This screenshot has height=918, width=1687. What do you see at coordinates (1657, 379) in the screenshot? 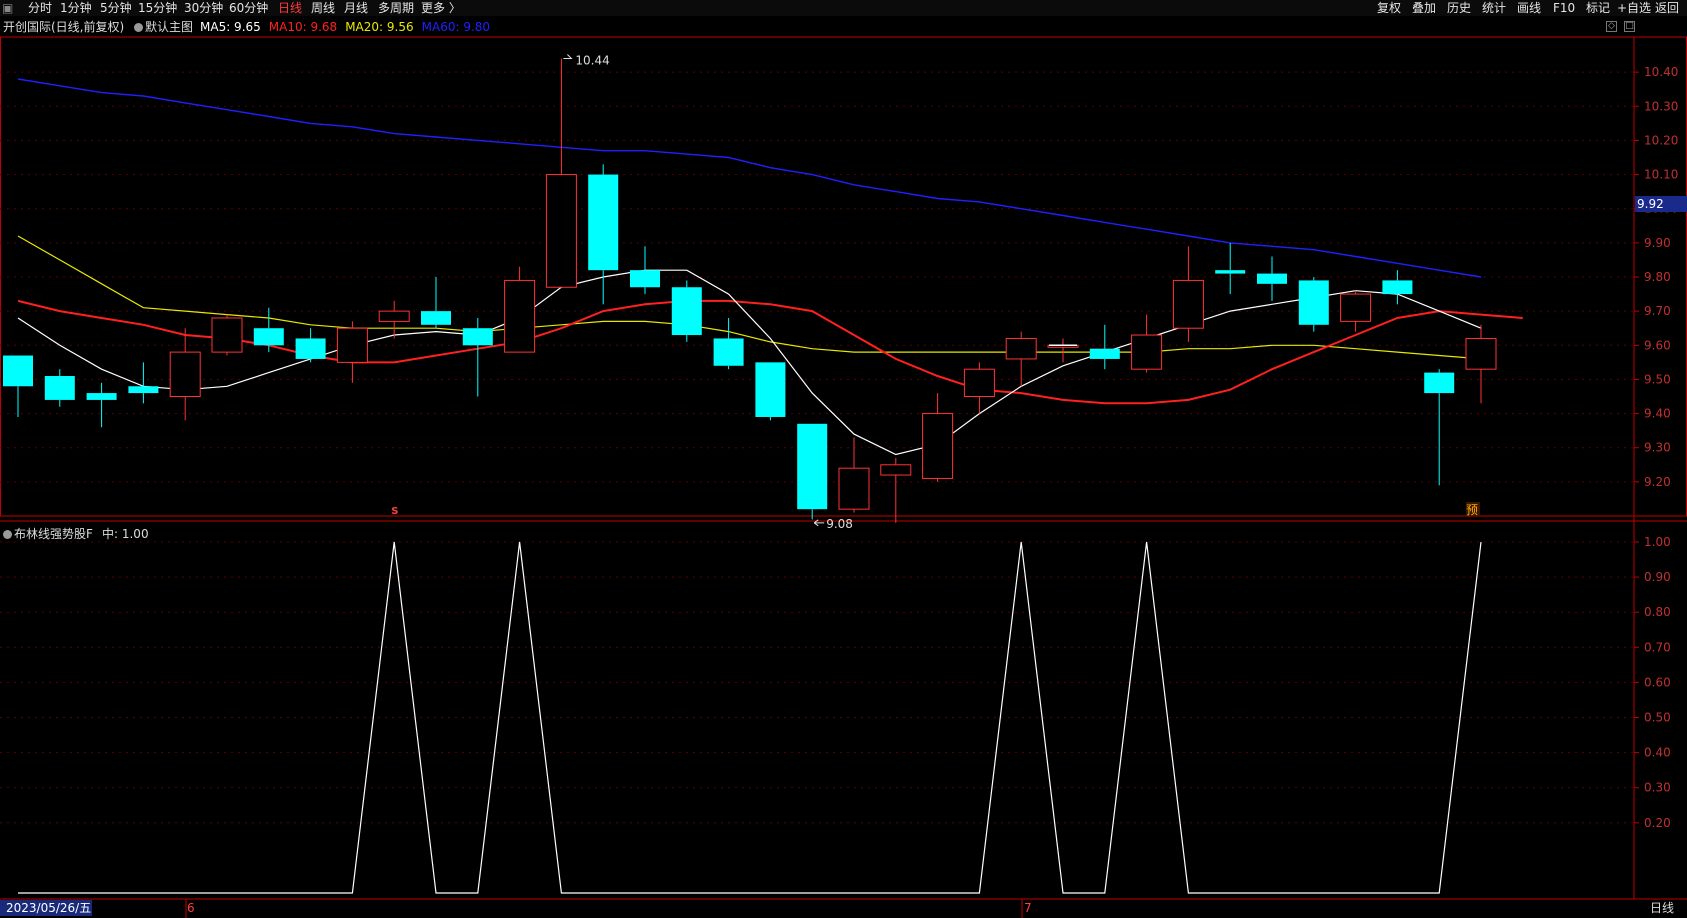
I see `price-tick-label: 9.50` at bounding box center [1657, 379].